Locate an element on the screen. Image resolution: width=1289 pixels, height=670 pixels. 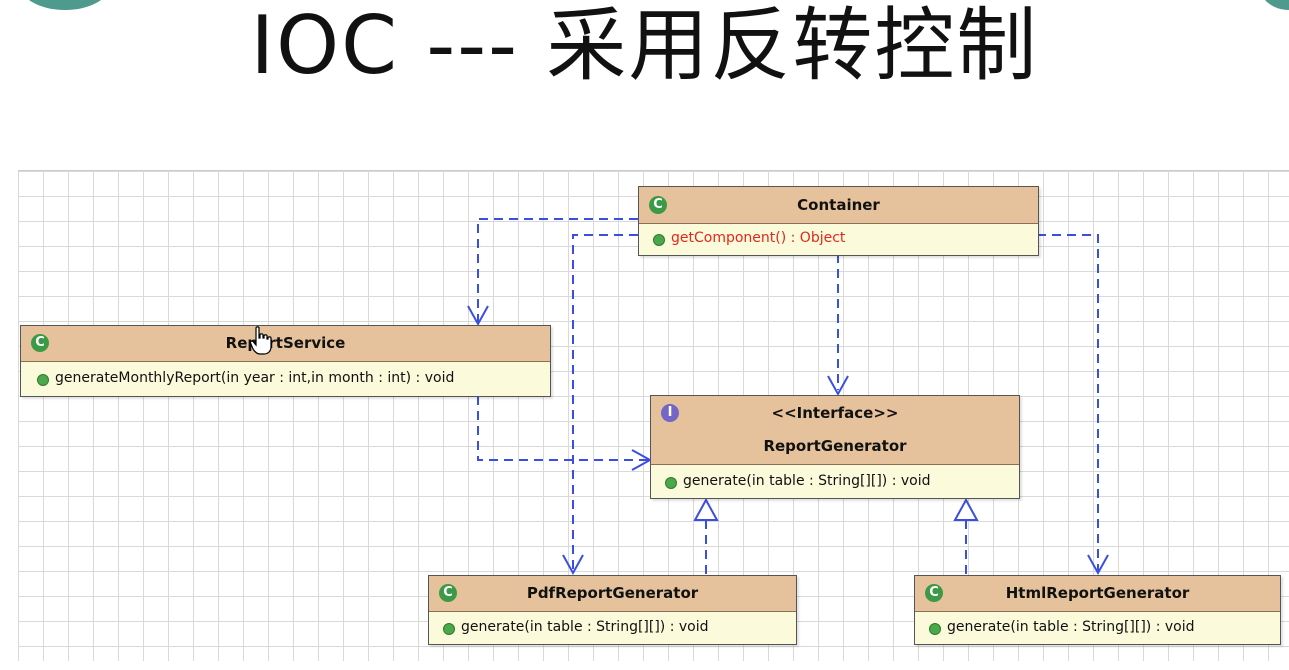
interface-stereotype: <<Interface>> is located at coordinates (835, 413).